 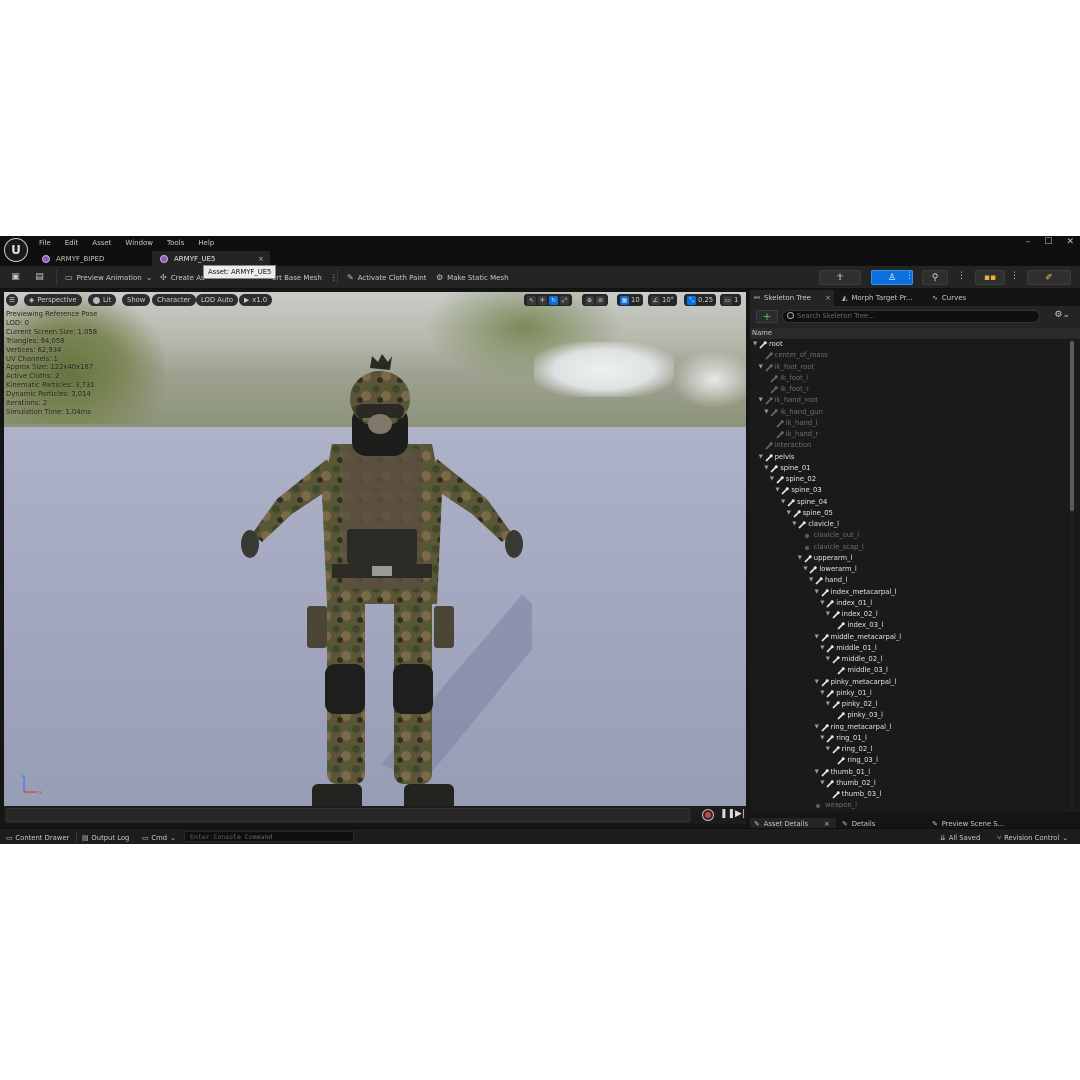 What do you see at coordinates (909, 524) in the screenshot?
I see `skeleton-tree-row: ▼ clavicle_l` at bounding box center [909, 524].